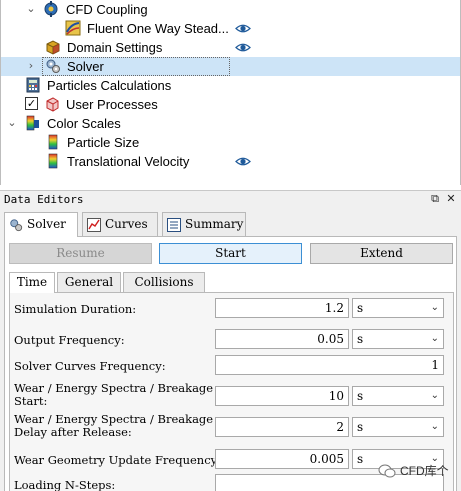 The width and height of the screenshot is (461, 491). Describe the element at coordinates (230, 104) in the screenshot. I see `tree-item-user-processes: ✓ User Processes` at that location.